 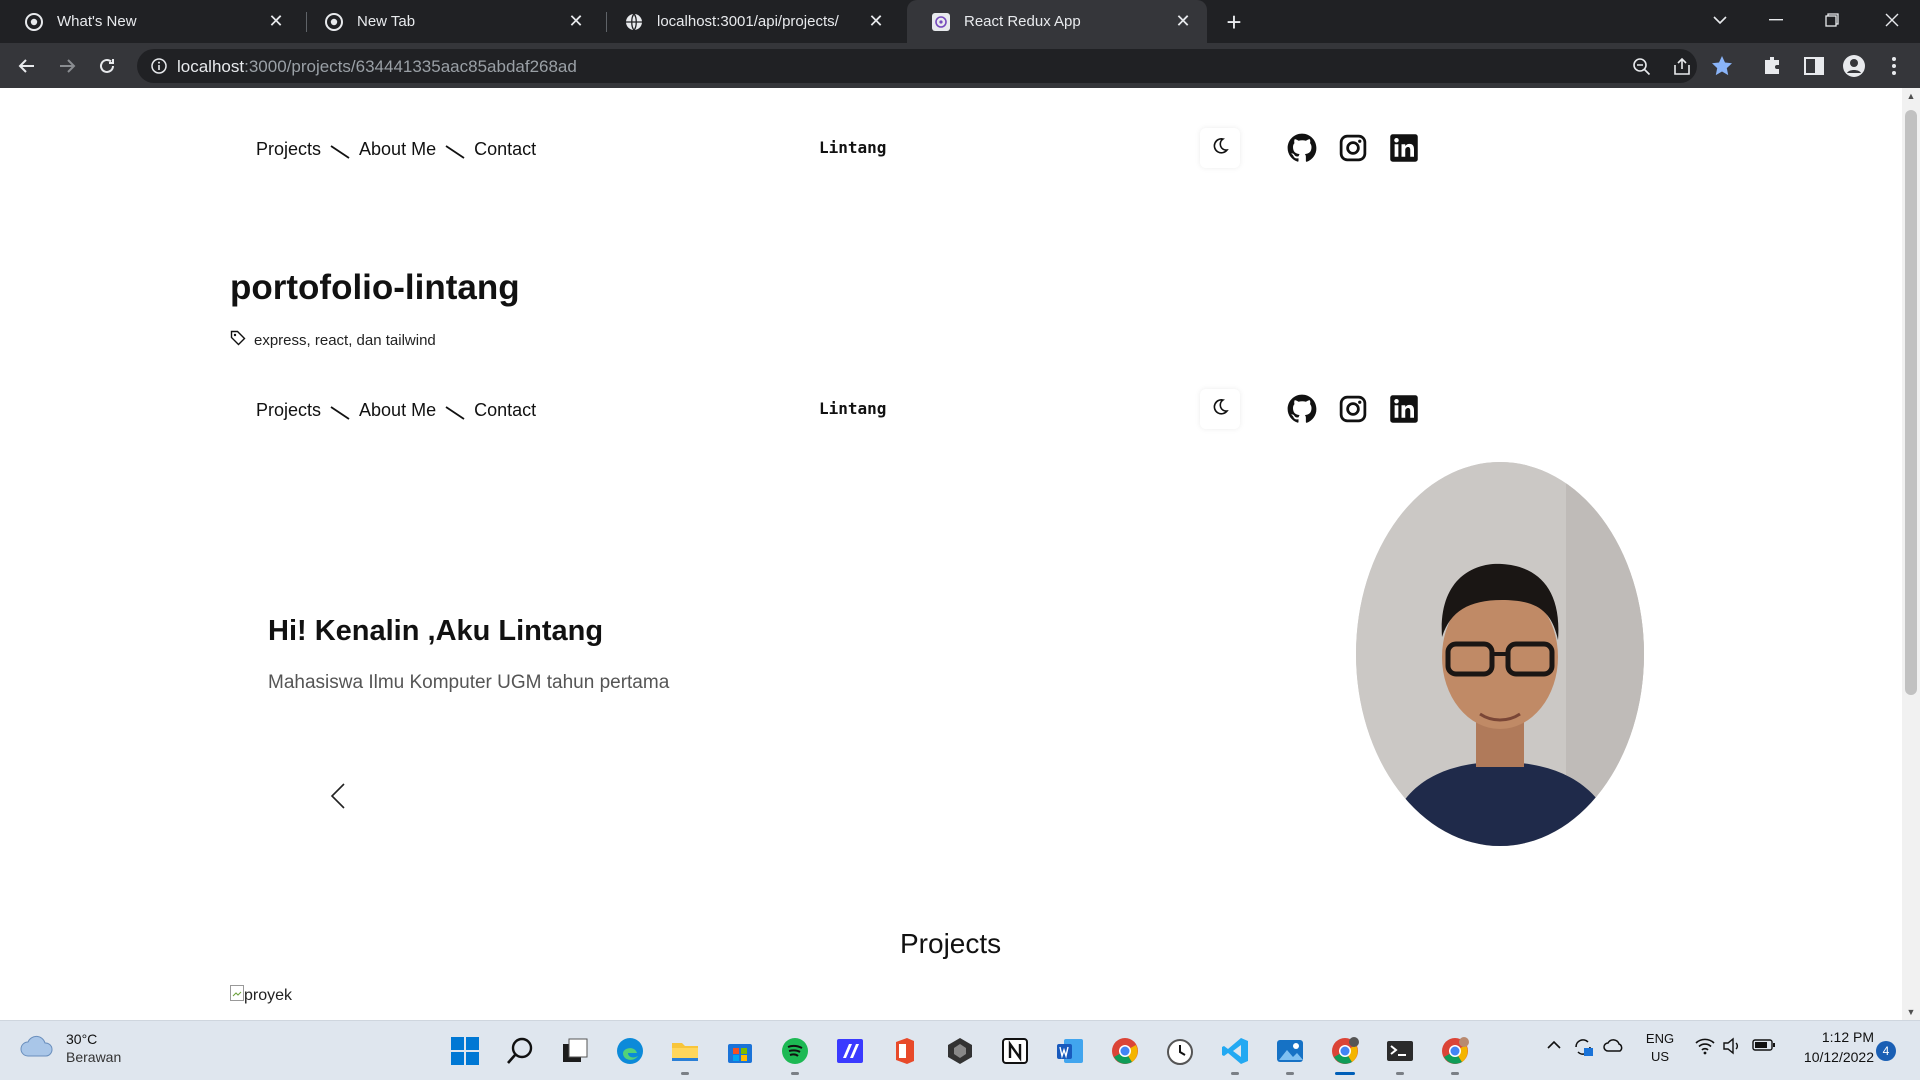 I want to click on close-window-button, so click(x=1892, y=20).